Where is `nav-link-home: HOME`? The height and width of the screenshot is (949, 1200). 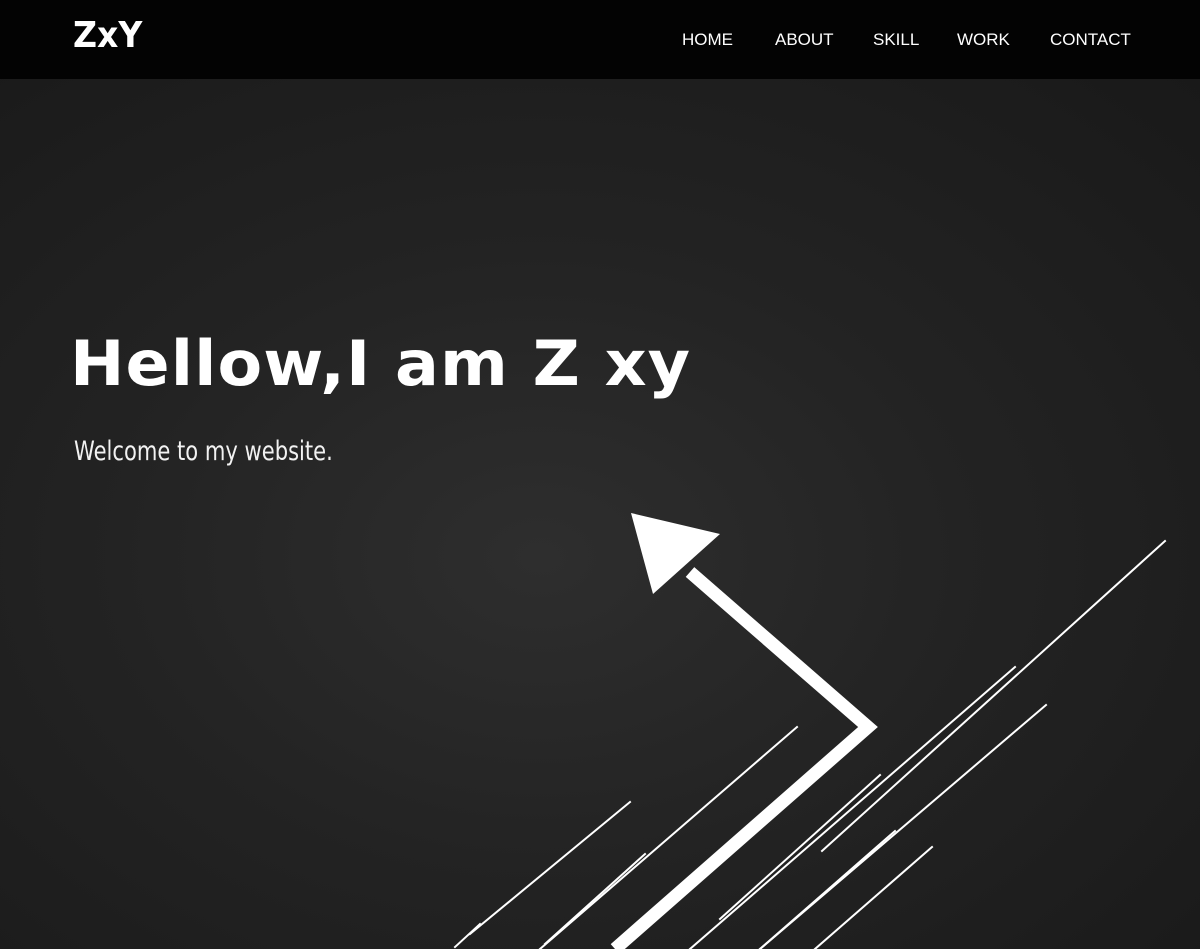
nav-link-home: HOME is located at coordinates (707, 40).